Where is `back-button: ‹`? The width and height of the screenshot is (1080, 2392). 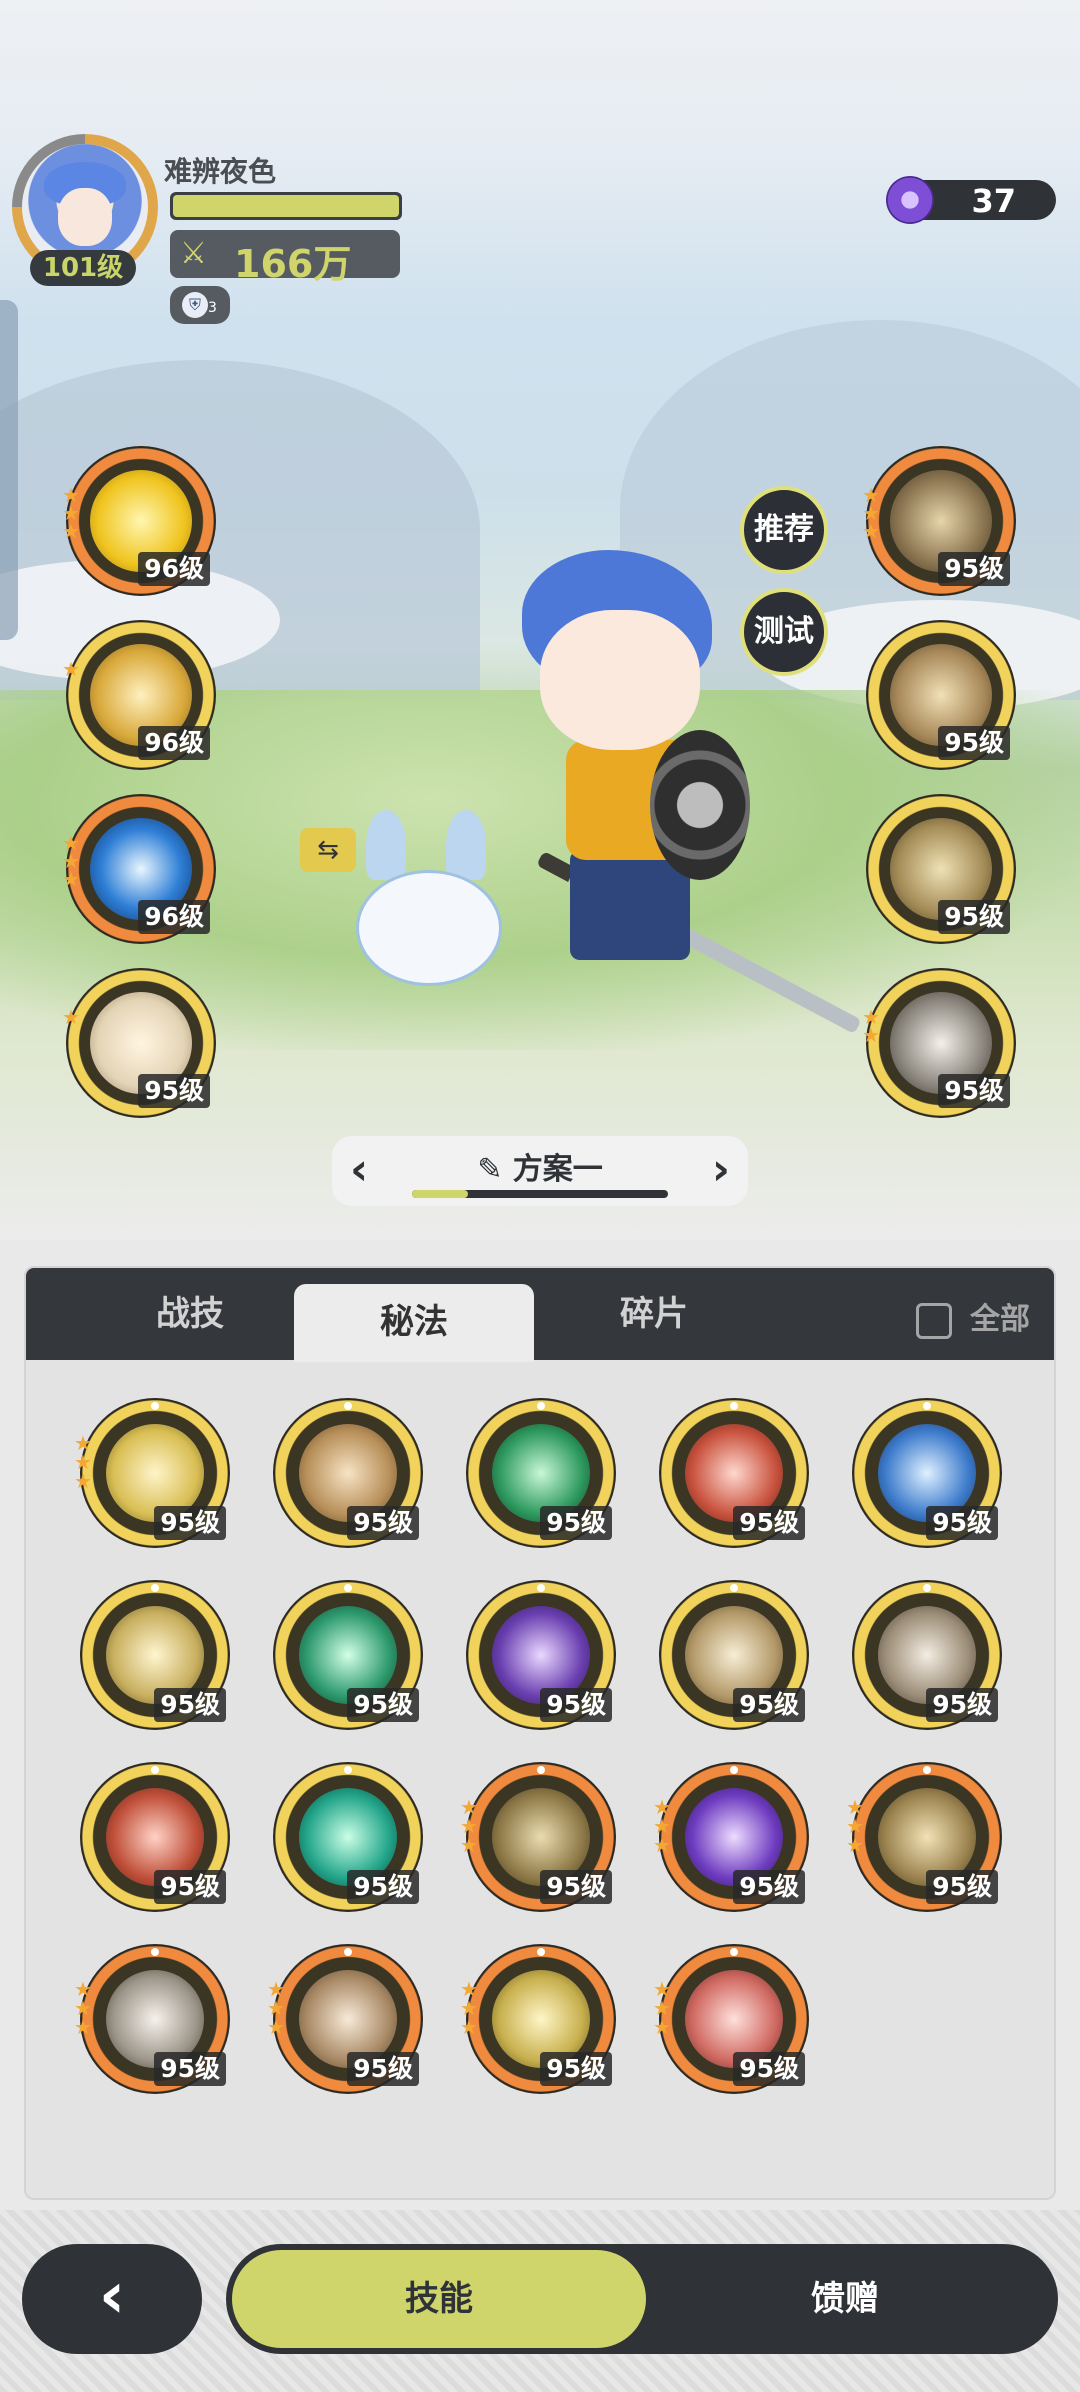 back-button: ‹ is located at coordinates (112, 2299).